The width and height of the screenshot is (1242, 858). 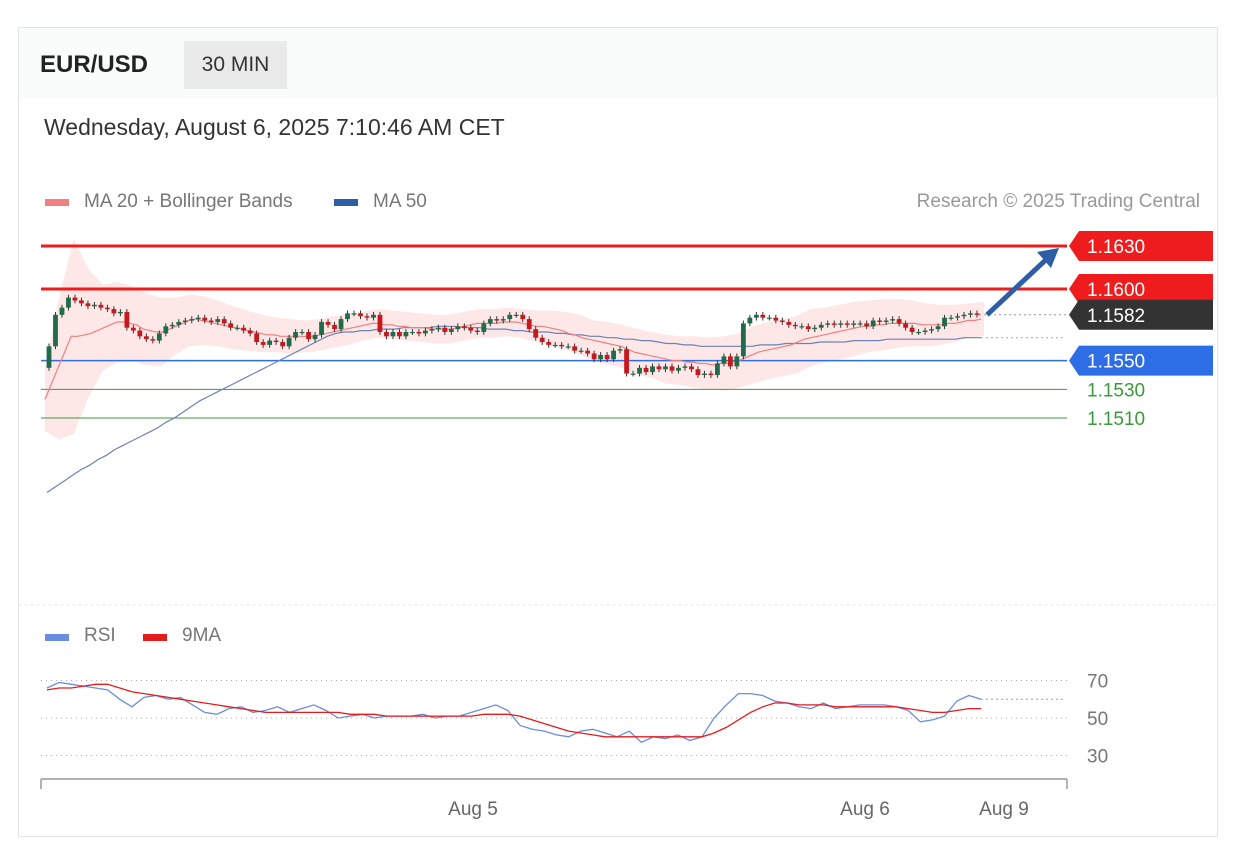 I want to click on rsi-tick-label: 50, so click(x=1097, y=719).